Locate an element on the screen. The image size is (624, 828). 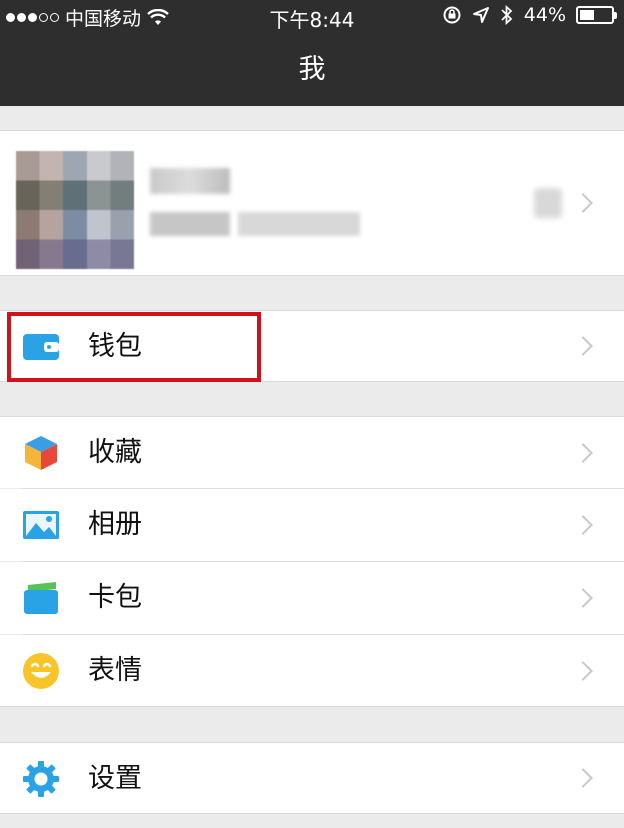
menu-item-favorites: 收藏 is located at coordinates (312, 452).